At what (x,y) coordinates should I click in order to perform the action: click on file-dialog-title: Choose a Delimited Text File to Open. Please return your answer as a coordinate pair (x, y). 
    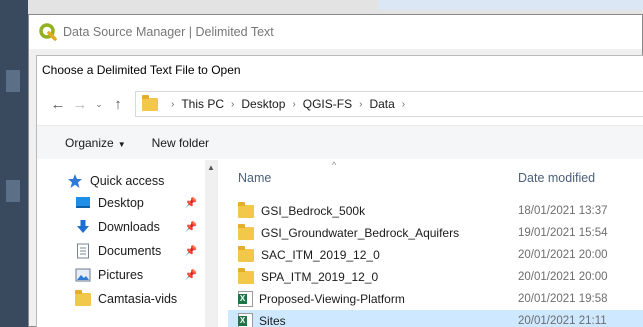
    Looking at the image, I should click on (141, 69).